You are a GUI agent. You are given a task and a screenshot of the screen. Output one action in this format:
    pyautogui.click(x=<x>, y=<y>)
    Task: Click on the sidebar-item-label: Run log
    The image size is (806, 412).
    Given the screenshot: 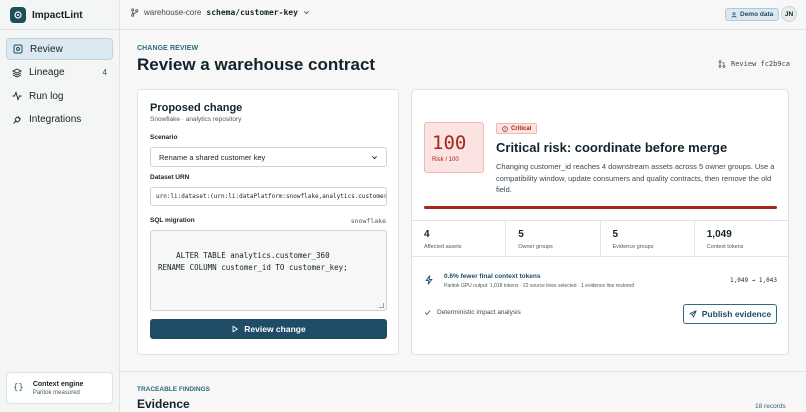 What is the action you would take?
    pyautogui.click(x=46, y=96)
    